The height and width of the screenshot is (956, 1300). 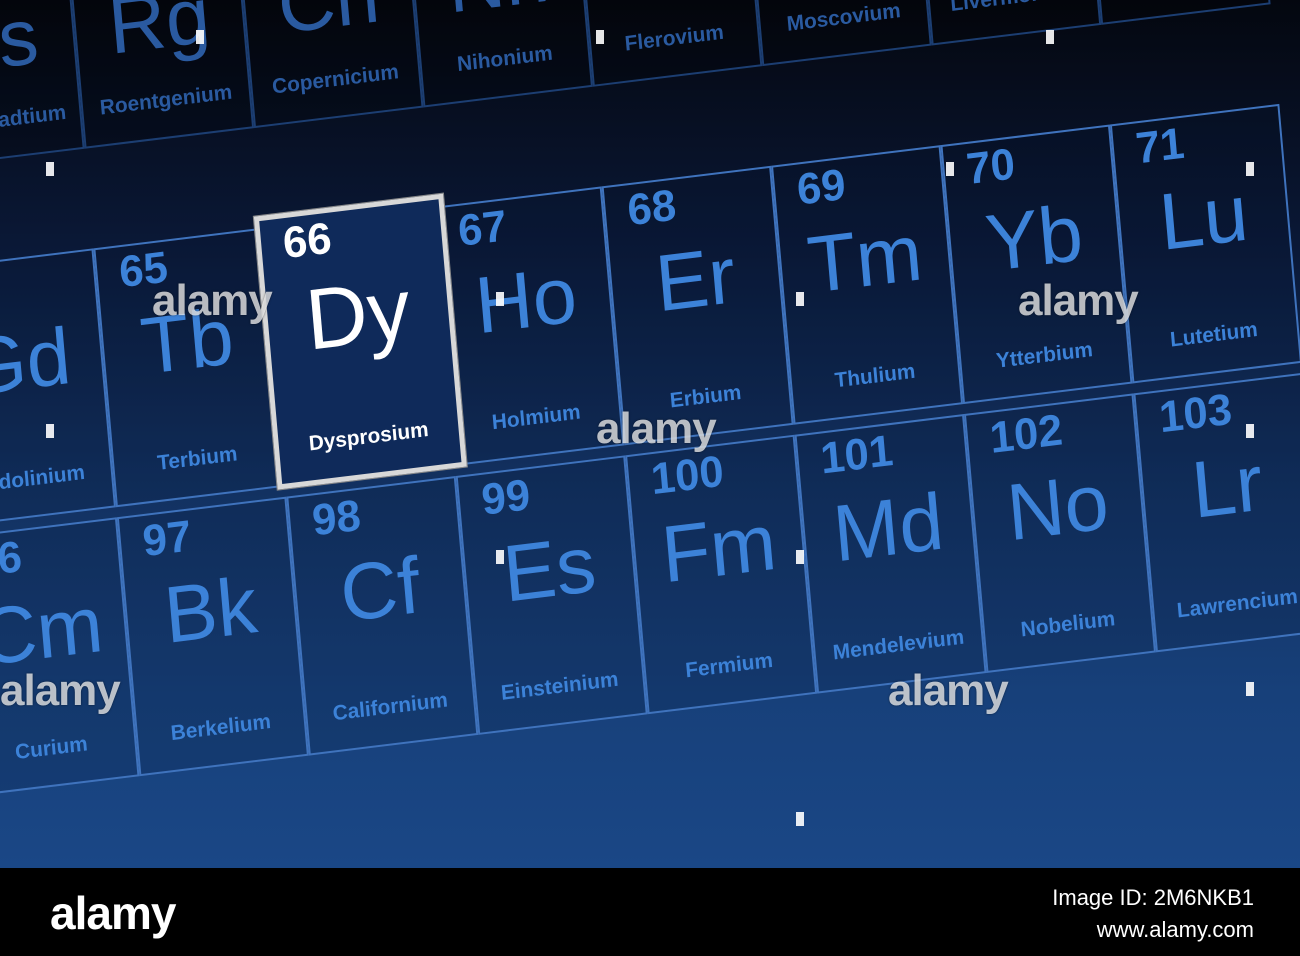 I want to click on element-cell: 69 Tm Thulium, so click(x=867, y=285).